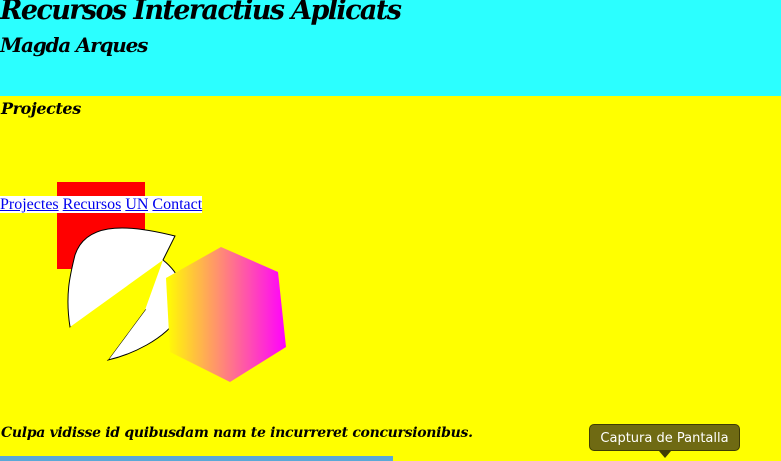 The image size is (781, 461). Describe the element at coordinates (29, 204) in the screenshot. I see `nav-link-projectes: Projectes` at that location.